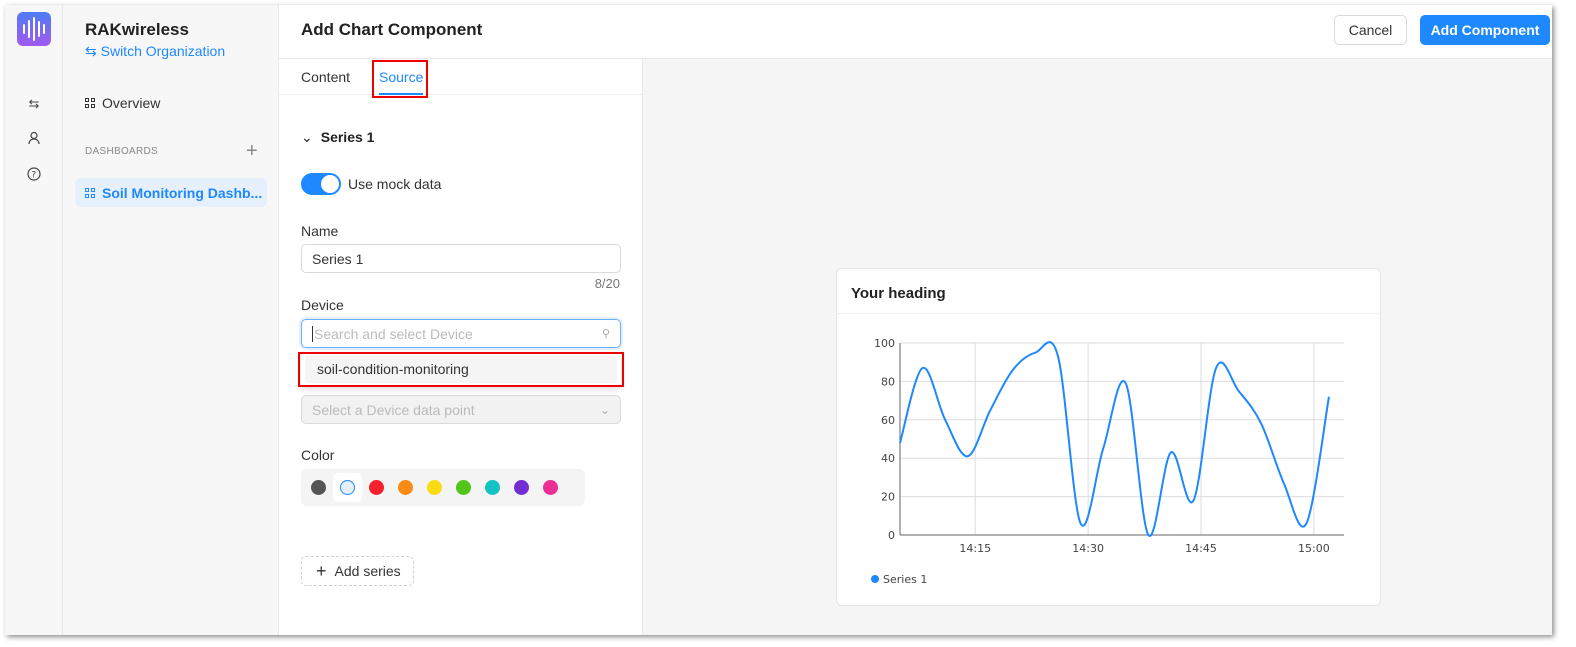 Image resolution: width=1576 pixels, height=647 pixels. I want to click on series-line, so click(1114, 439).